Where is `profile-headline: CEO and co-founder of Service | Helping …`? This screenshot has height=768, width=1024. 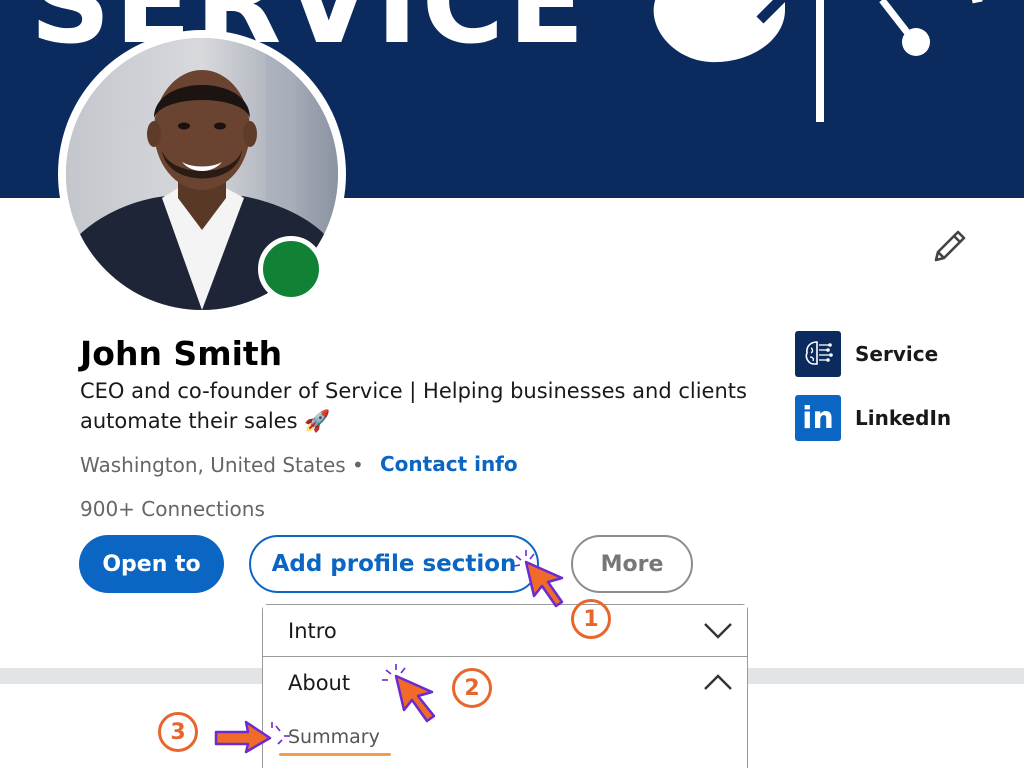
profile-headline: CEO and co-founder of Service | Helping … is located at coordinates (413, 406).